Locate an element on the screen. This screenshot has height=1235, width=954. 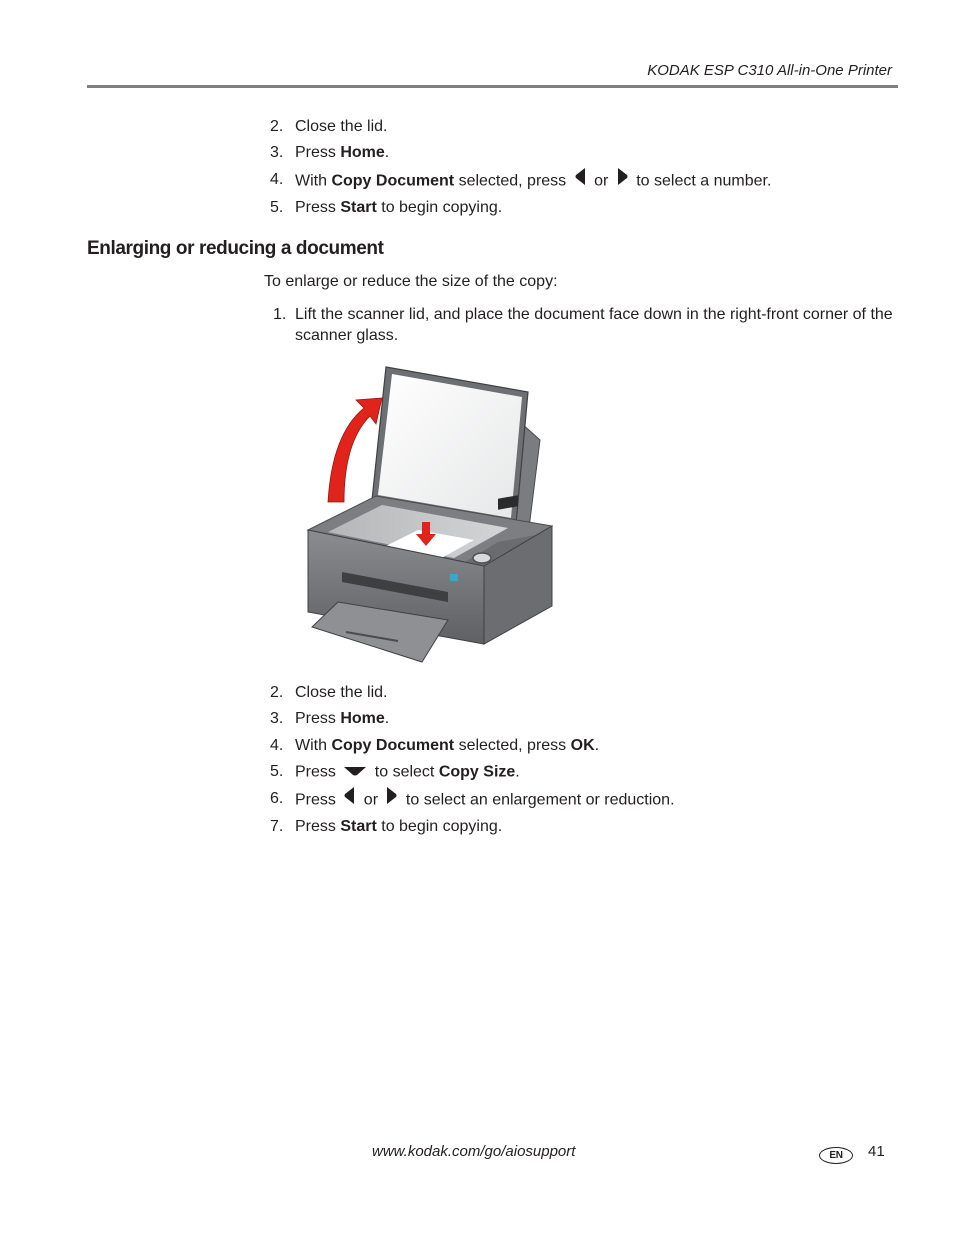
down-arrow-icon is located at coordinates (355, 772).